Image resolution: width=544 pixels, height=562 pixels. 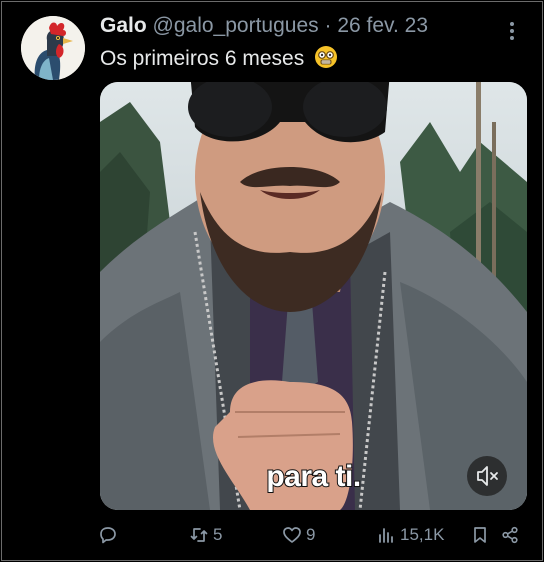 I want to click on like-button: 9, so click(x=298, y=535).